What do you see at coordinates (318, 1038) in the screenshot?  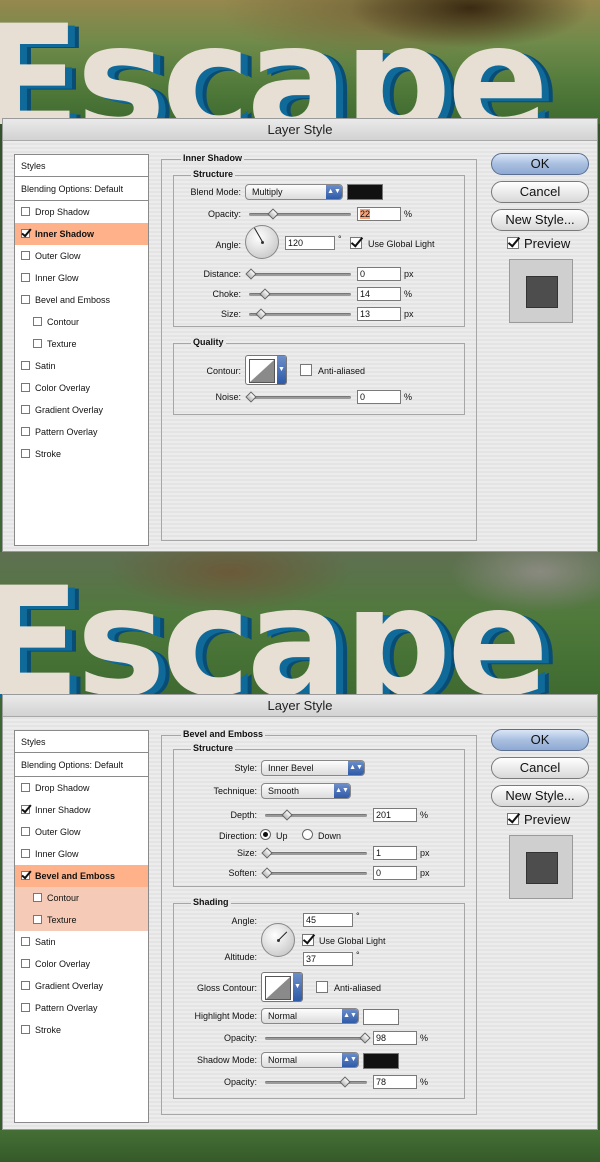 I see `highlight-opacity-slider` at bounding box center [318, 1038].